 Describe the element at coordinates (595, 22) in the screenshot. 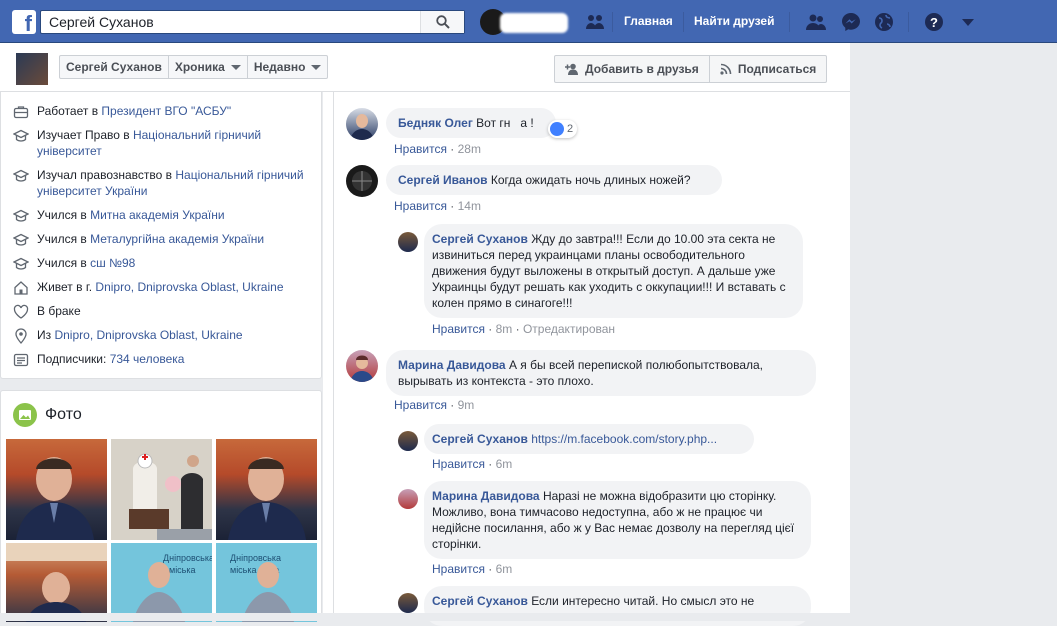

I see `friend-requests-shortcut-icon` at that location.